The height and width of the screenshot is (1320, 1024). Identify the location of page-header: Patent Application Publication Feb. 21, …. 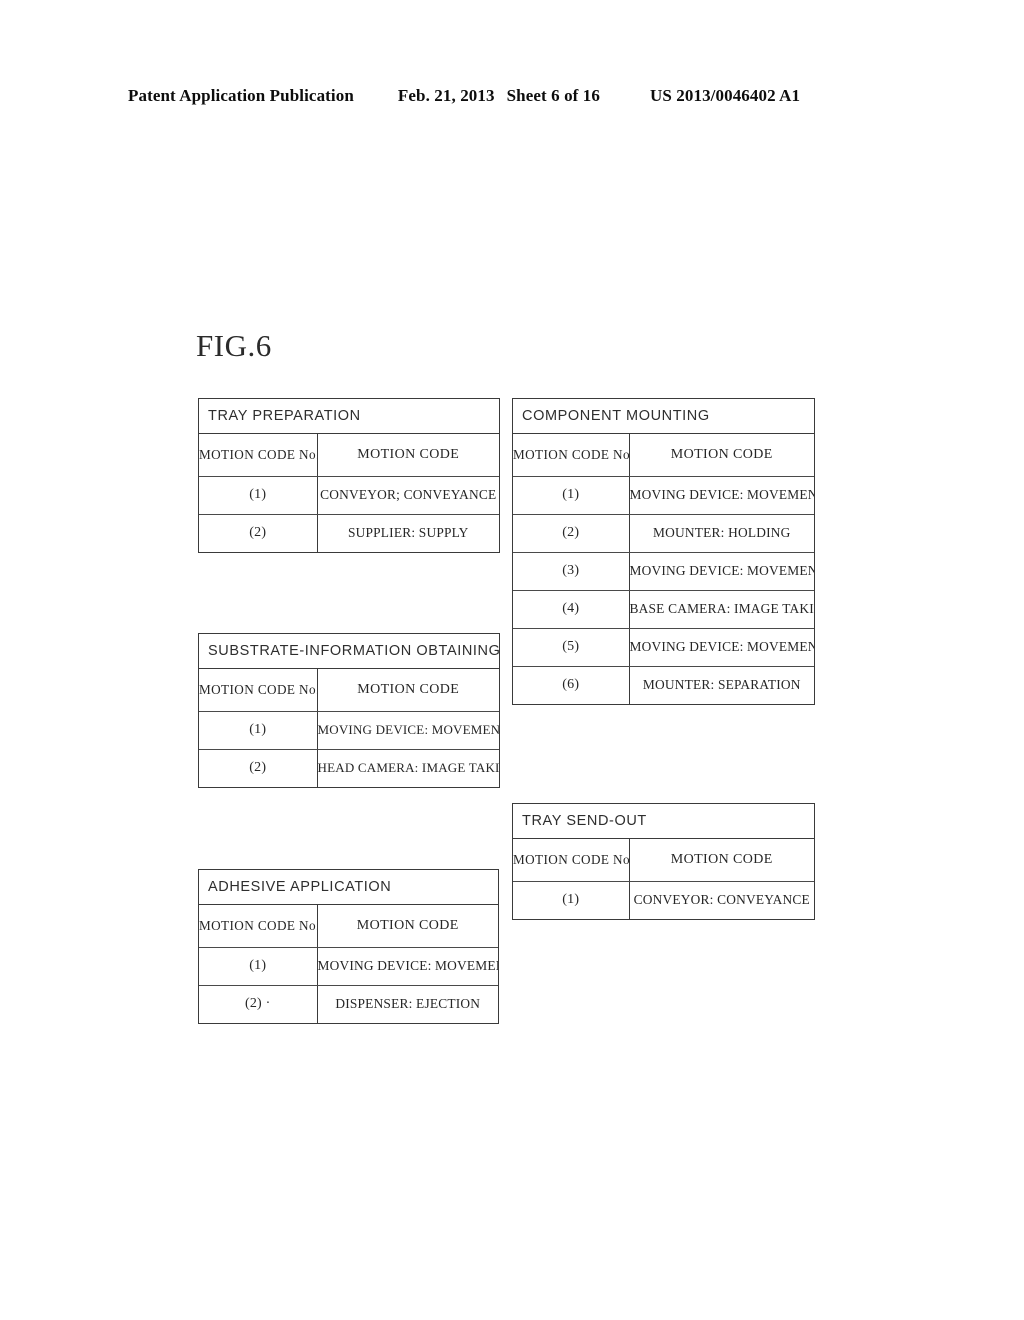
(512, 99).